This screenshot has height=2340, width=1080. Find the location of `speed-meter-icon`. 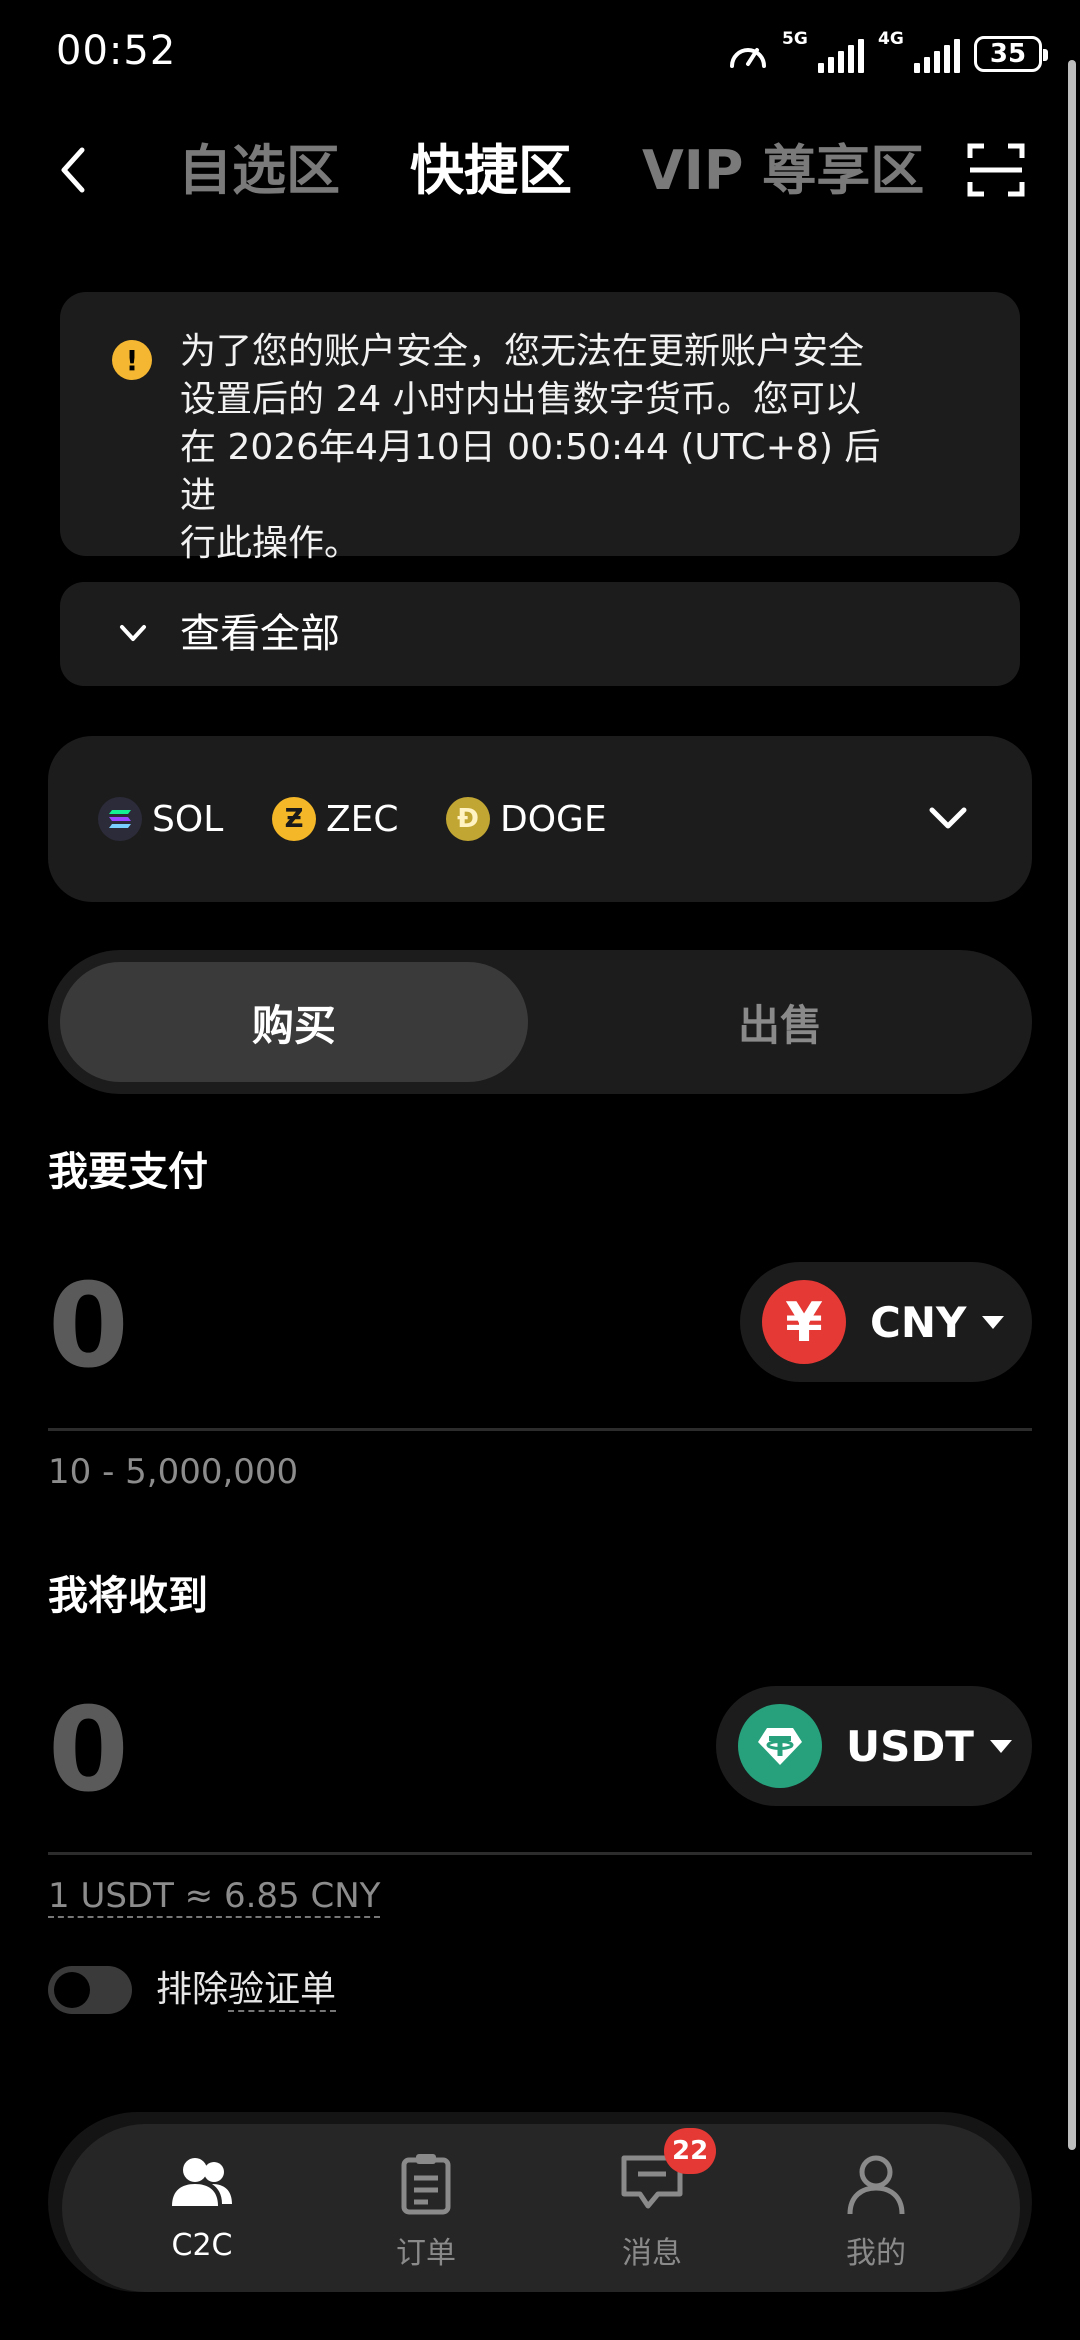

speed-meter-icon is located at coordinates (748, 58).